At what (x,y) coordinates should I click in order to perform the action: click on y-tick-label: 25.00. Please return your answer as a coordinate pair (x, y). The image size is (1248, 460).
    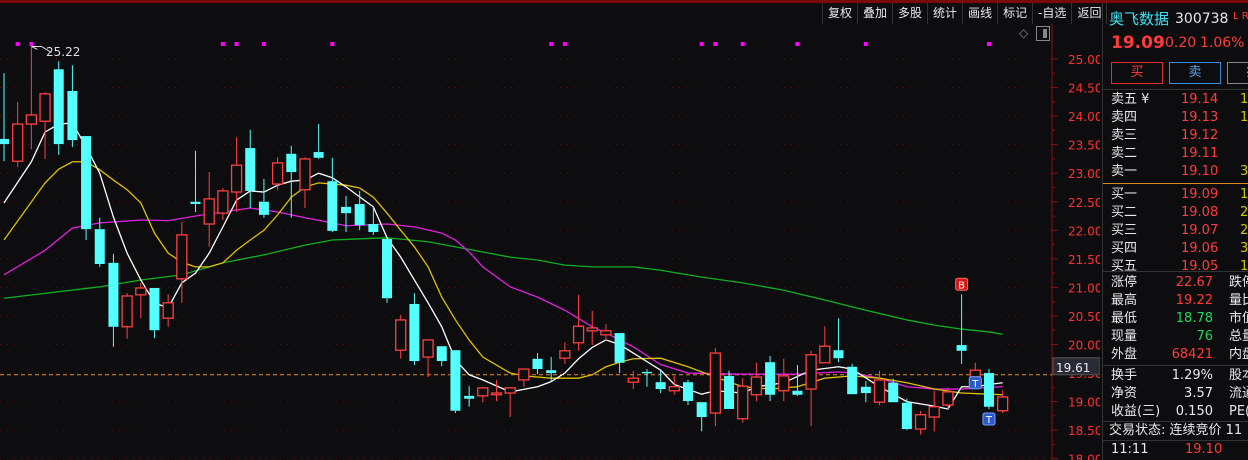
    Looking at the image, I should click on (1084, 60).